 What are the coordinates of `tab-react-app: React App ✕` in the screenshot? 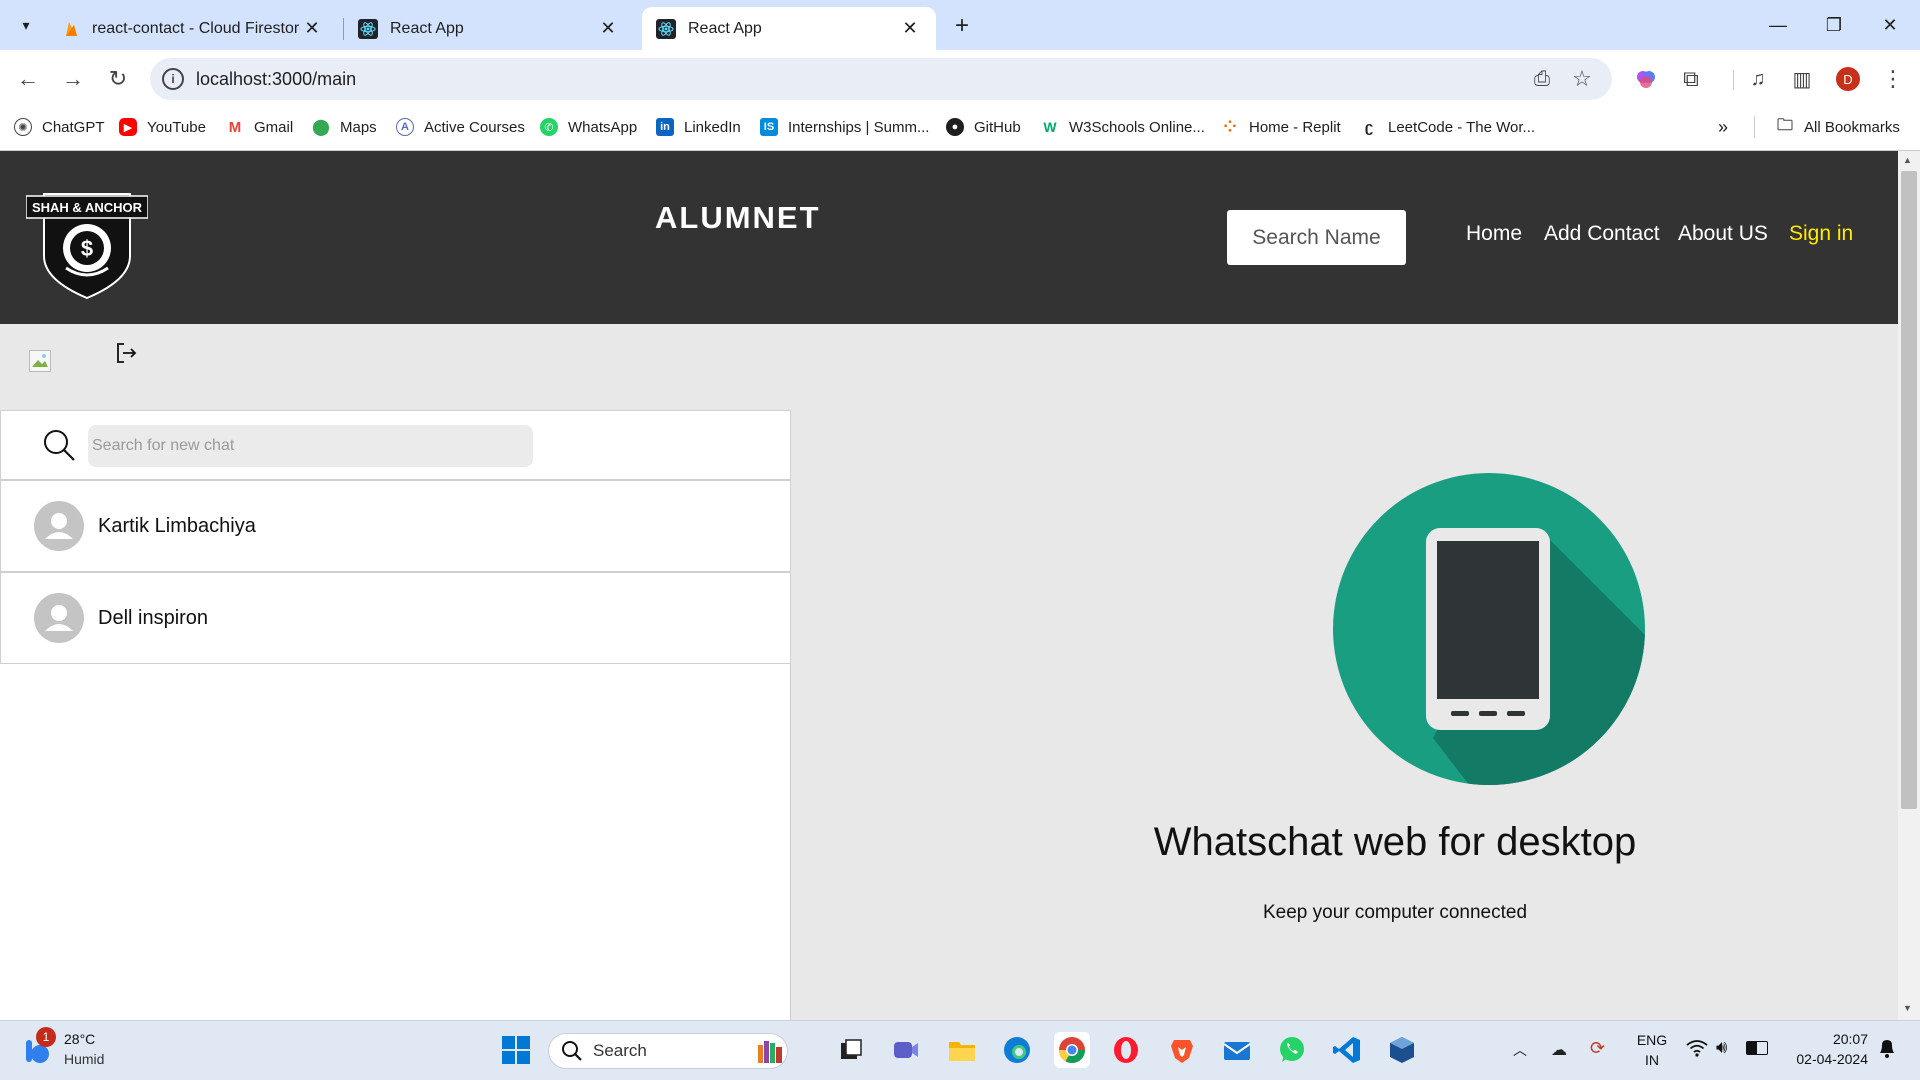 It's located at (489, 28).